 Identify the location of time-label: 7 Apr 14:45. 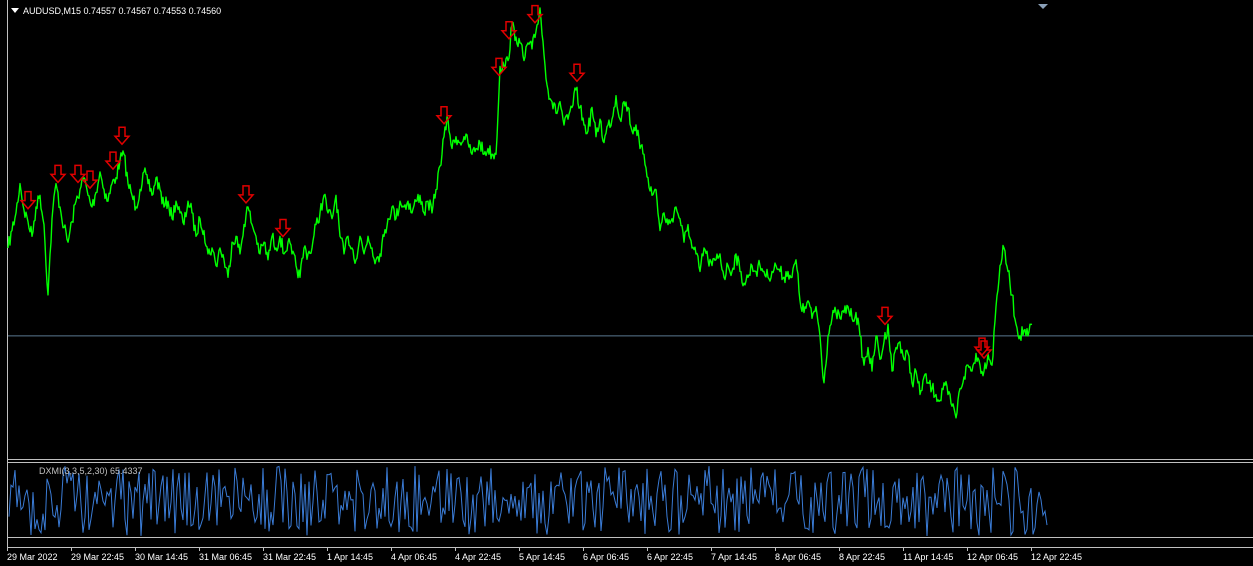
(734, 557).